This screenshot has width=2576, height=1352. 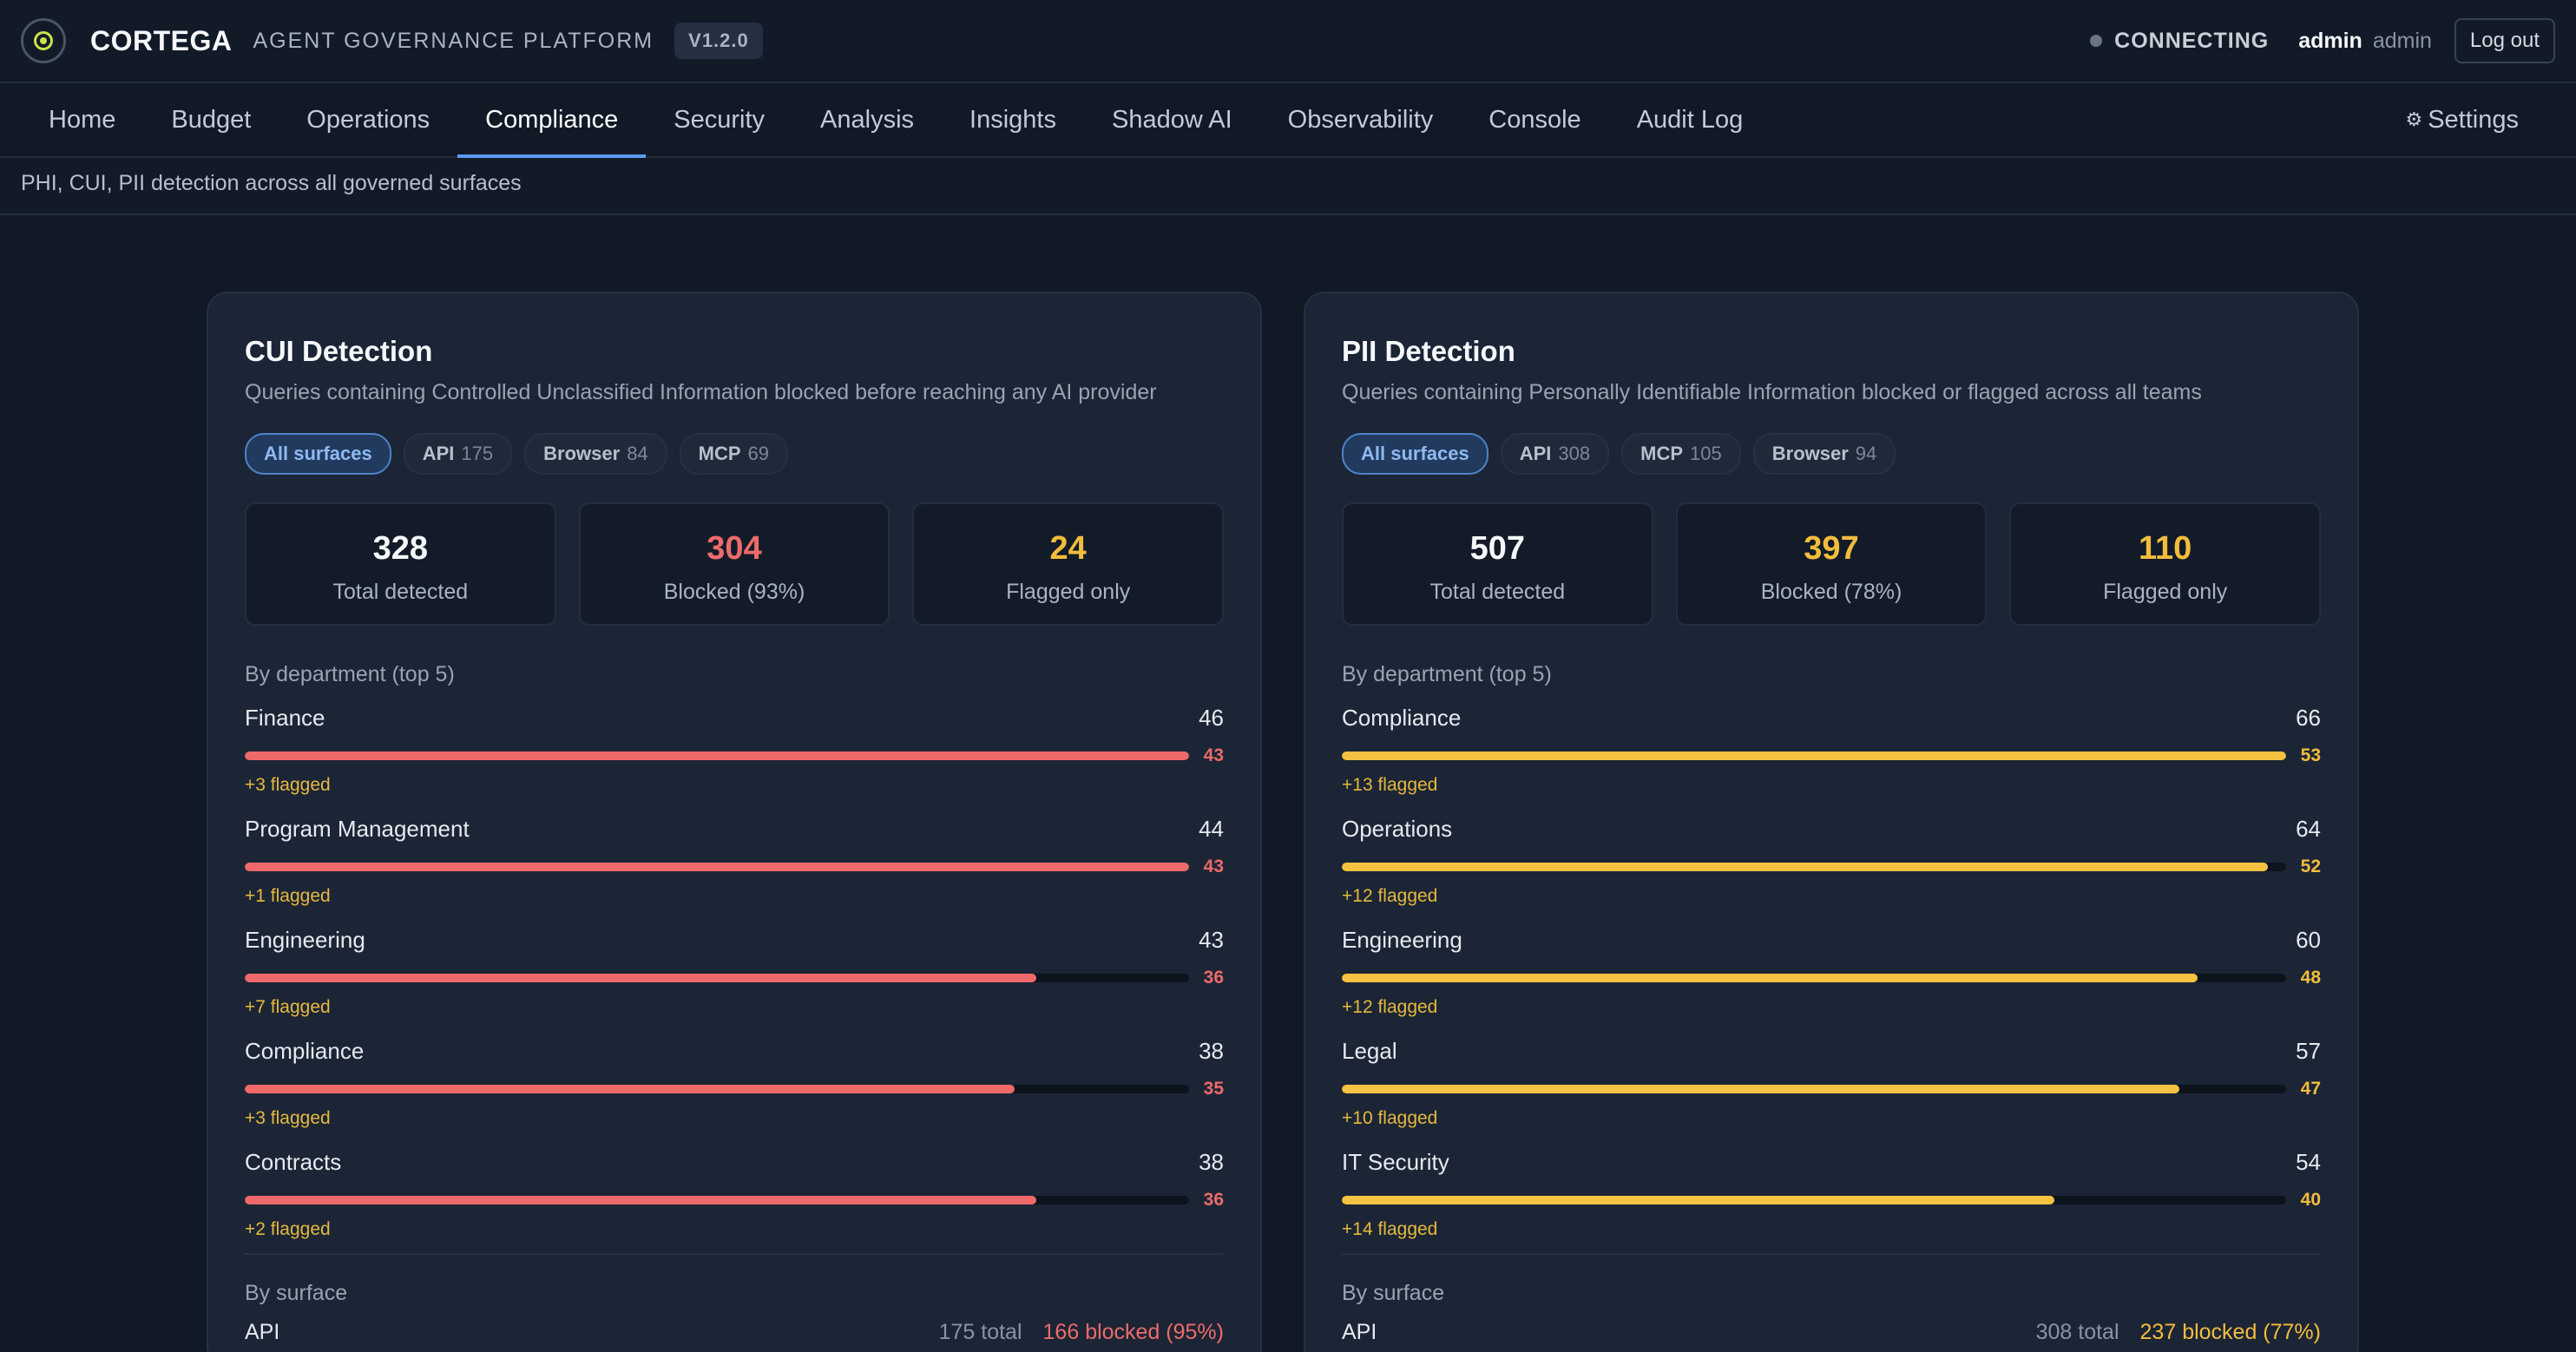 I want to click on logout-button: Log out, so click(x=2505, y=41).